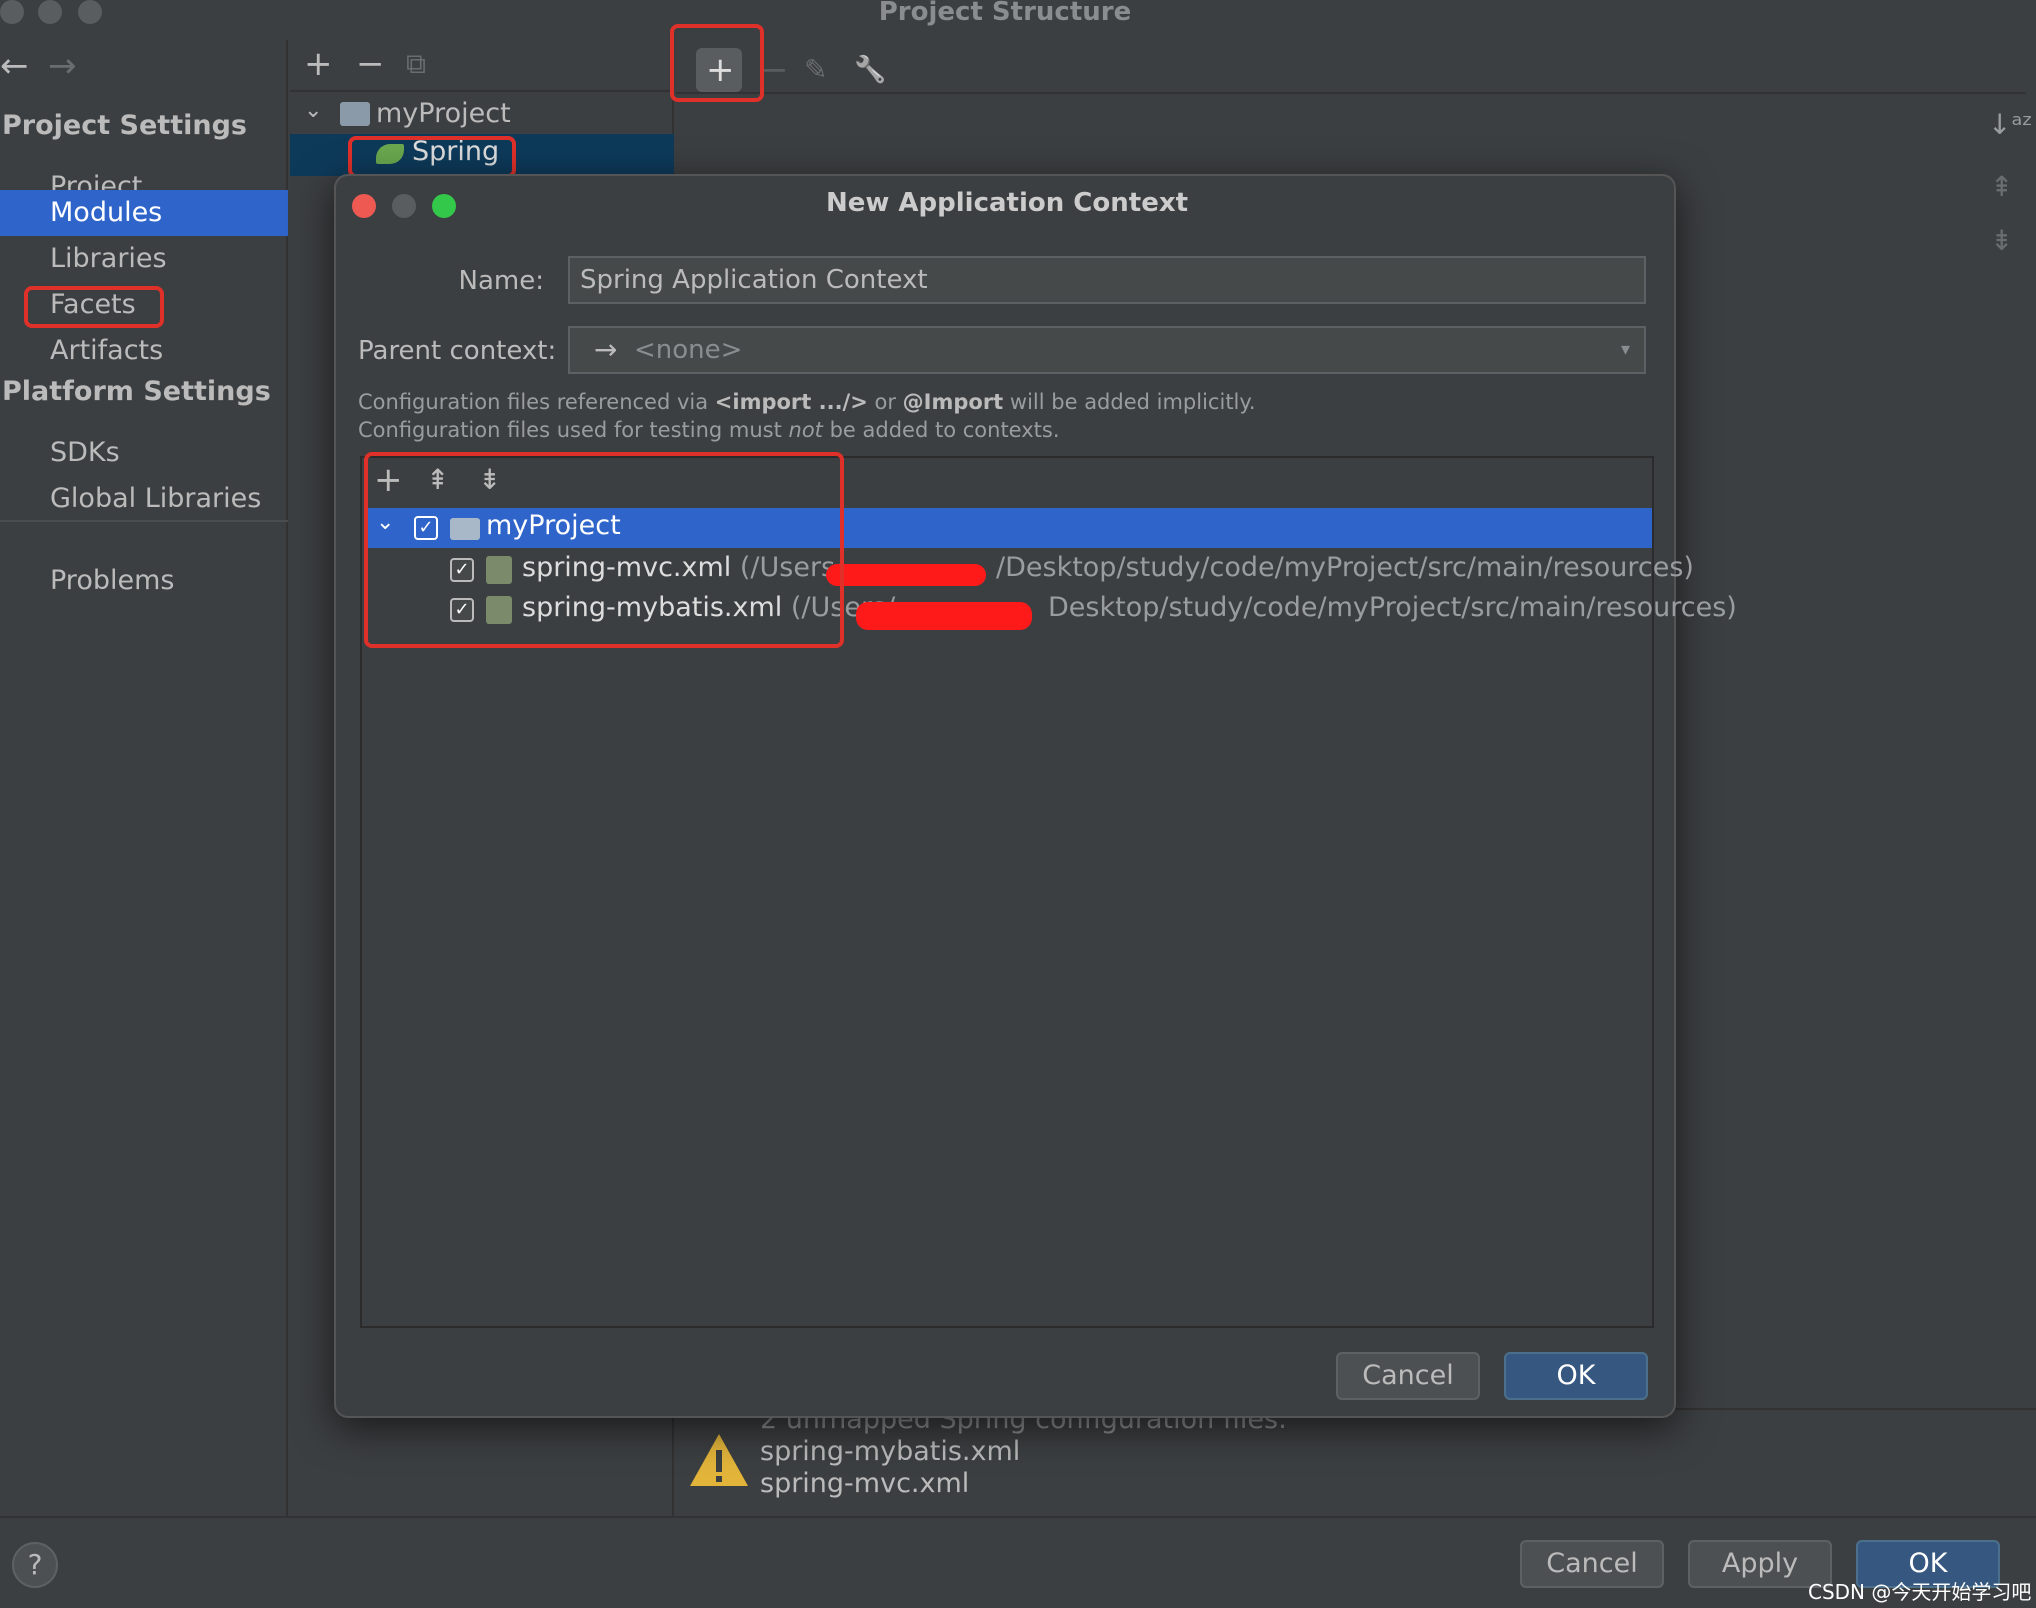  I want to click on sidebar-item-problems: Problems, so click(144, 581).